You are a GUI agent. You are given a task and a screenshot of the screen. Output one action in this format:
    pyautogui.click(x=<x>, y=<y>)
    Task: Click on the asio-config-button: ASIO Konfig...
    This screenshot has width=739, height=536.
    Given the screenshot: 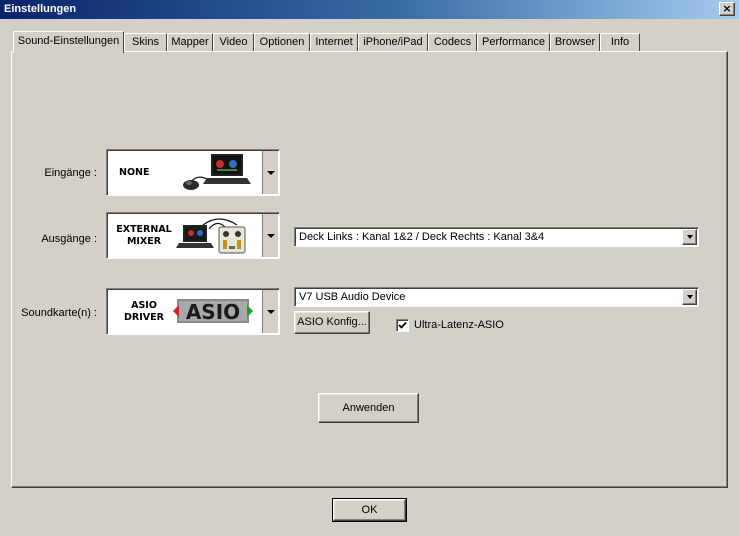 What is the action you would take?
    pyautogui.click(x=332, y=322)
    